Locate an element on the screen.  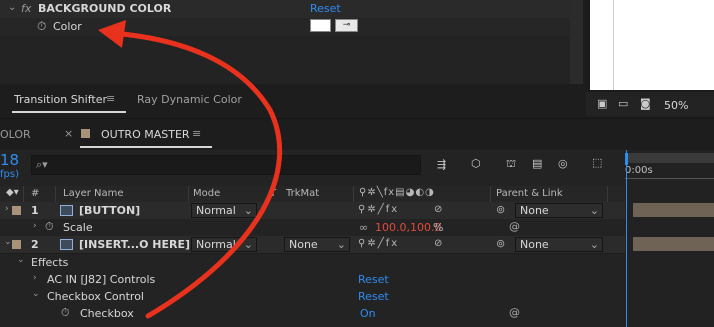
arrow-head is located at coordinates (112, 34).